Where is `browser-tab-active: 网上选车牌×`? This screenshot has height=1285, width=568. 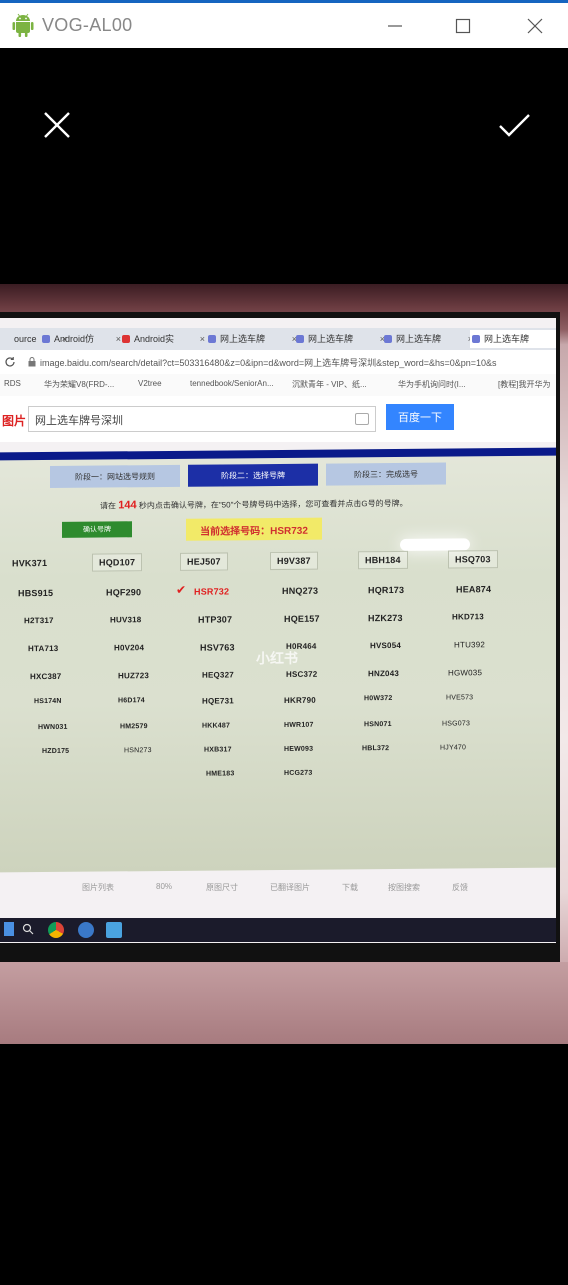 browser-tab-active: 网上选车牌× is located at coordinates (513, 339).